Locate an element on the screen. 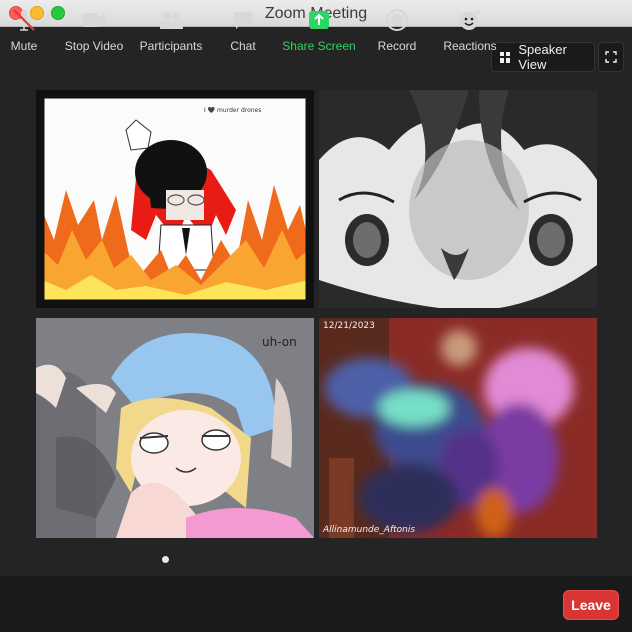 Image resolution: width=632 pixels, height=632 pixels. reactions-label: Reactions is located at coordinates (470, 46).